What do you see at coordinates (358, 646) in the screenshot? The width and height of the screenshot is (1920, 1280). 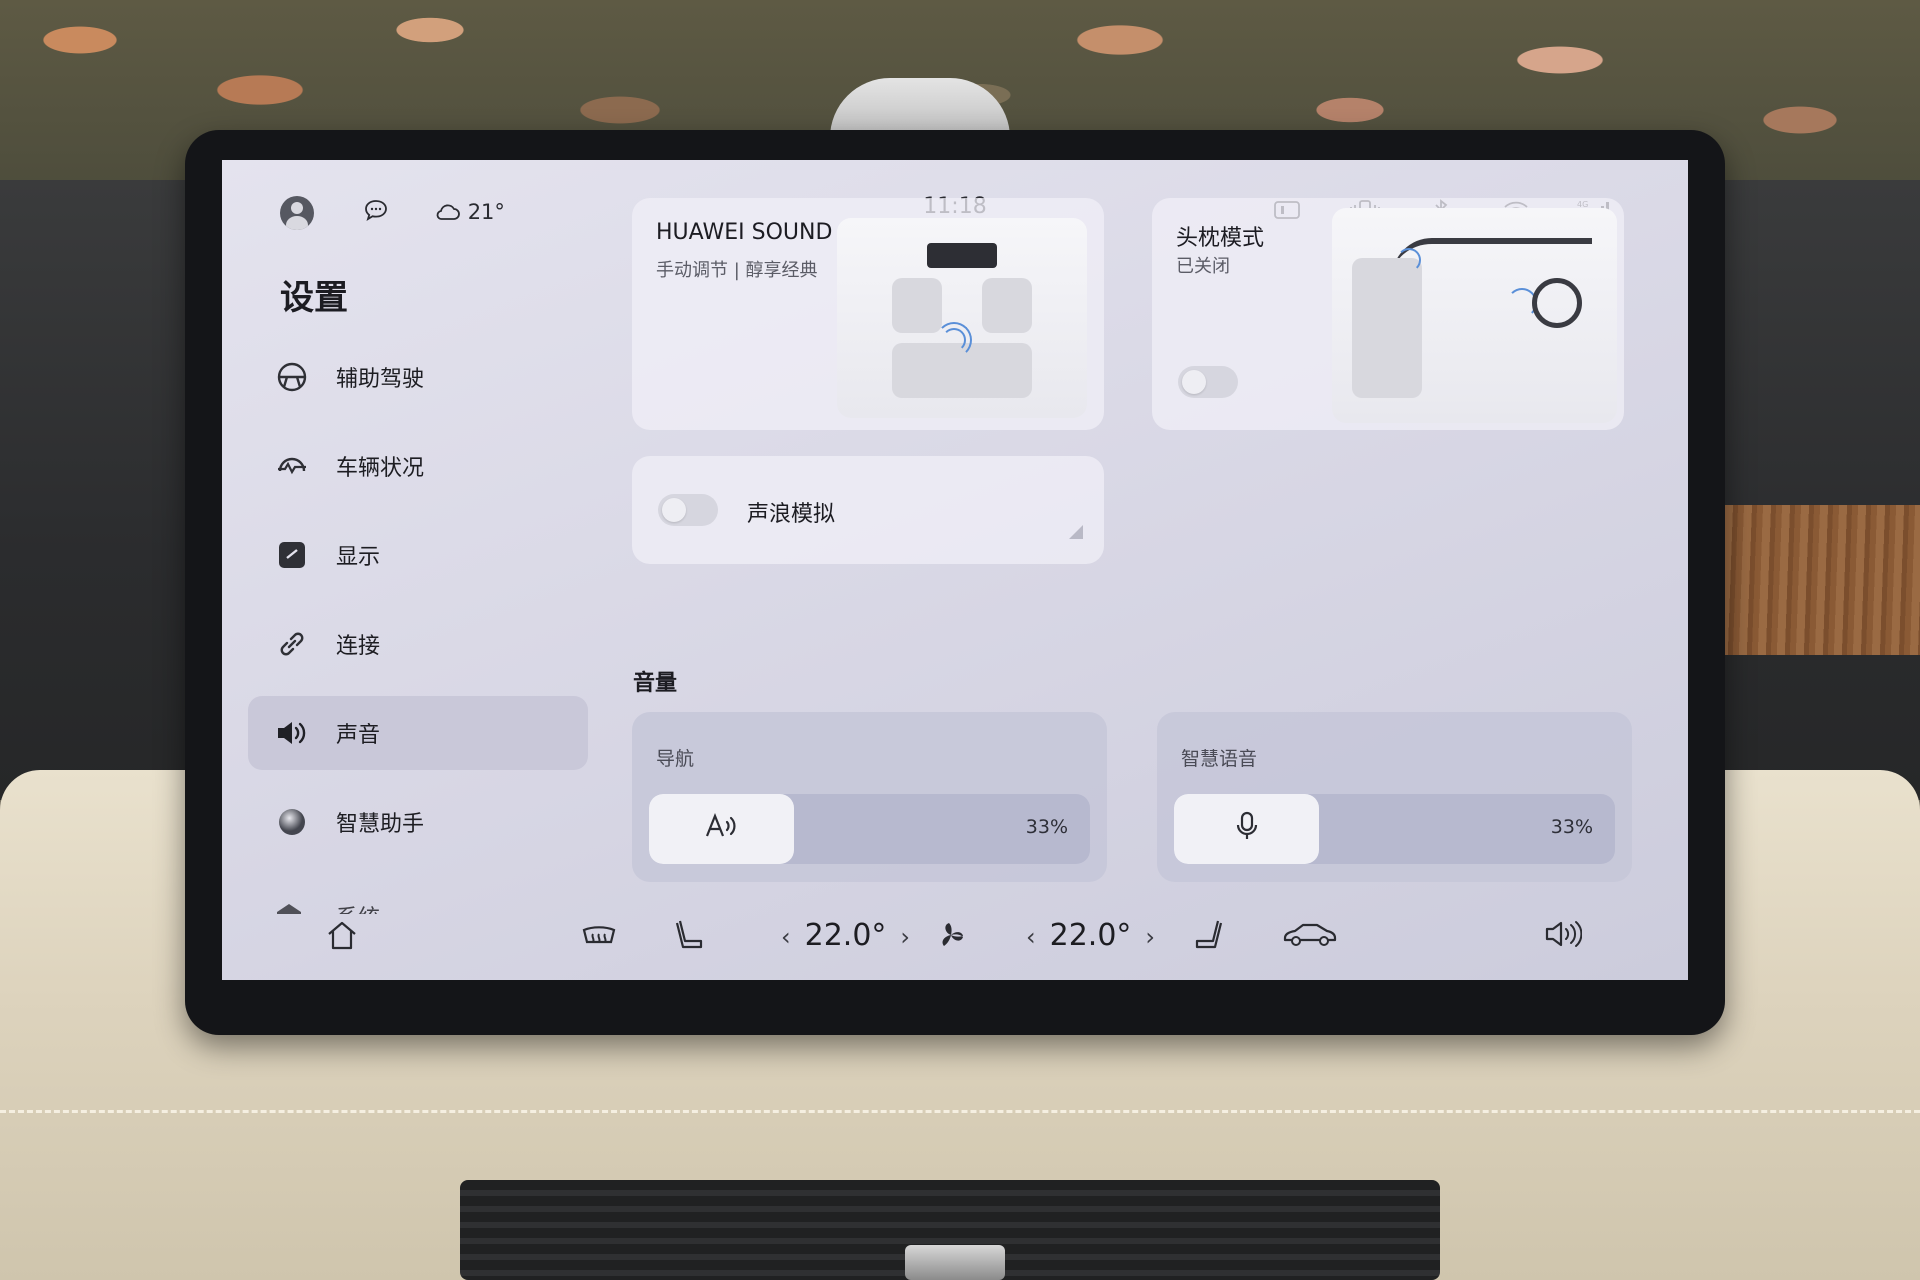 I see `sidebar-item-label: 连接` at bounding box center [358, 646].